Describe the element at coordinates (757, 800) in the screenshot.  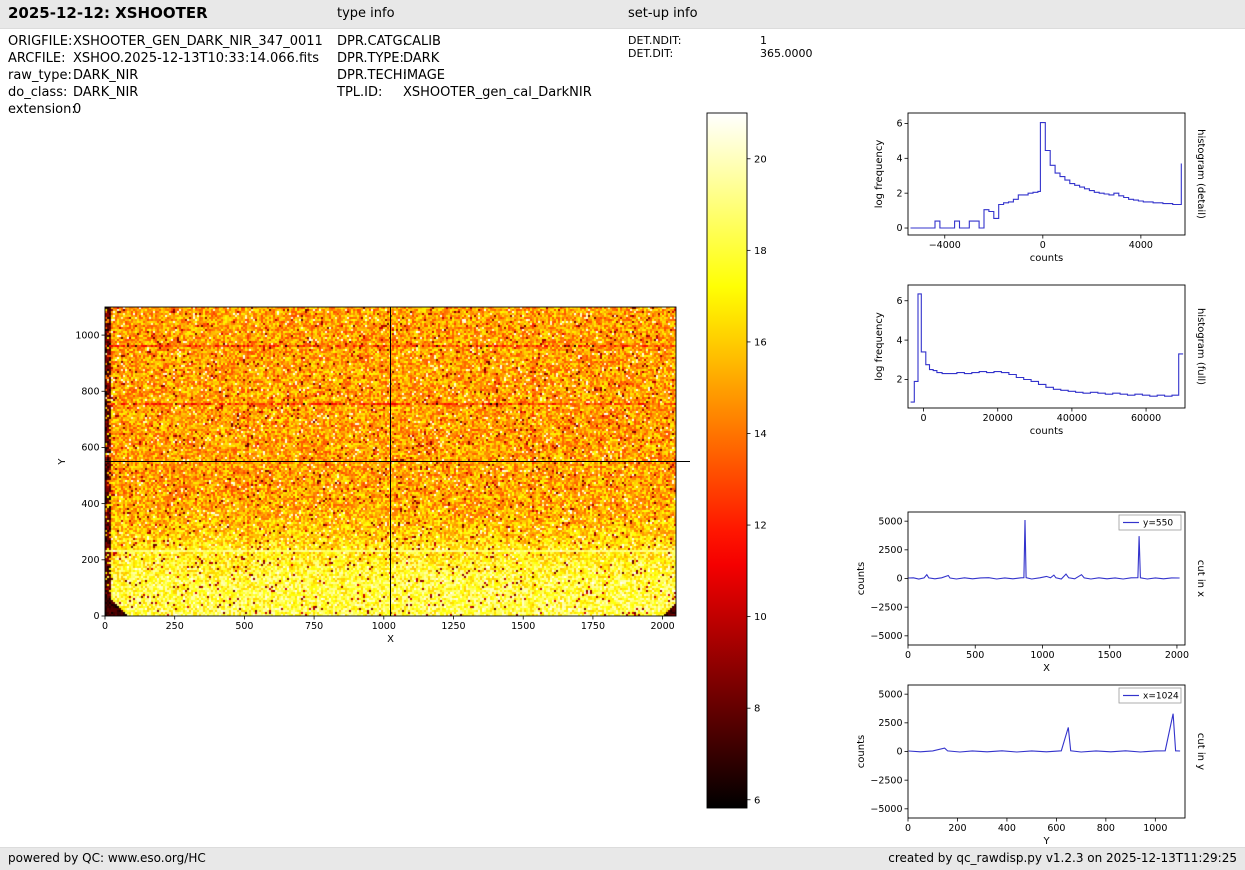
I see `colorbar-tick-label: 6` at that location.